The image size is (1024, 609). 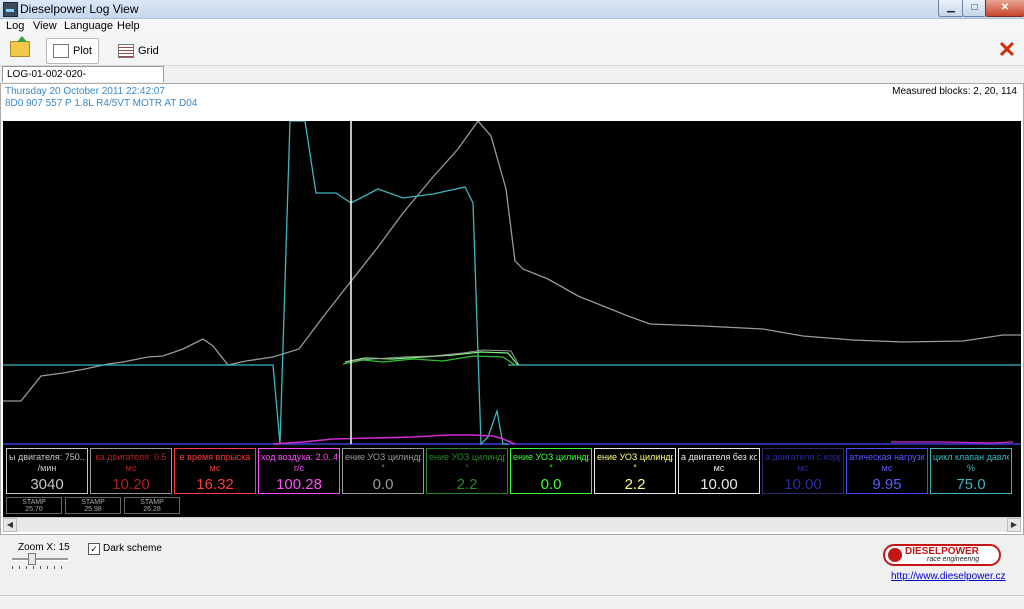 I want to click on window-title: Dieselpower Log View, so click(x=79, y=9).